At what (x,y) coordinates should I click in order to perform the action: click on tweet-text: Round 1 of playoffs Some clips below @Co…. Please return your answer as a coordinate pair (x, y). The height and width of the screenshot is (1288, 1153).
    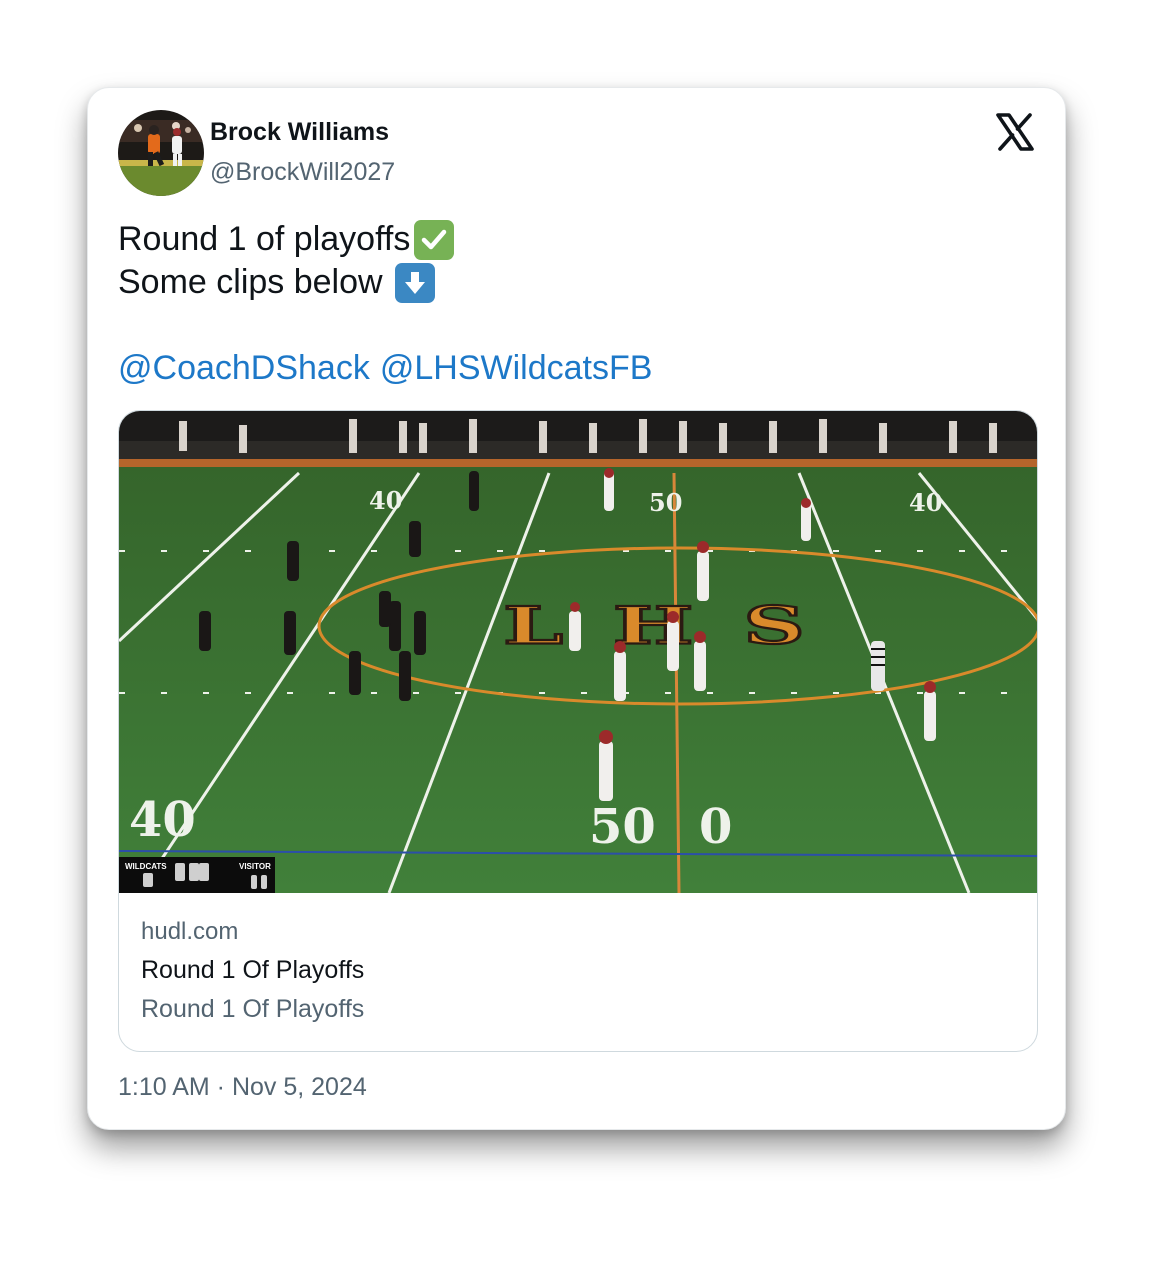
    Looking at the image, I should click on (568, 304).